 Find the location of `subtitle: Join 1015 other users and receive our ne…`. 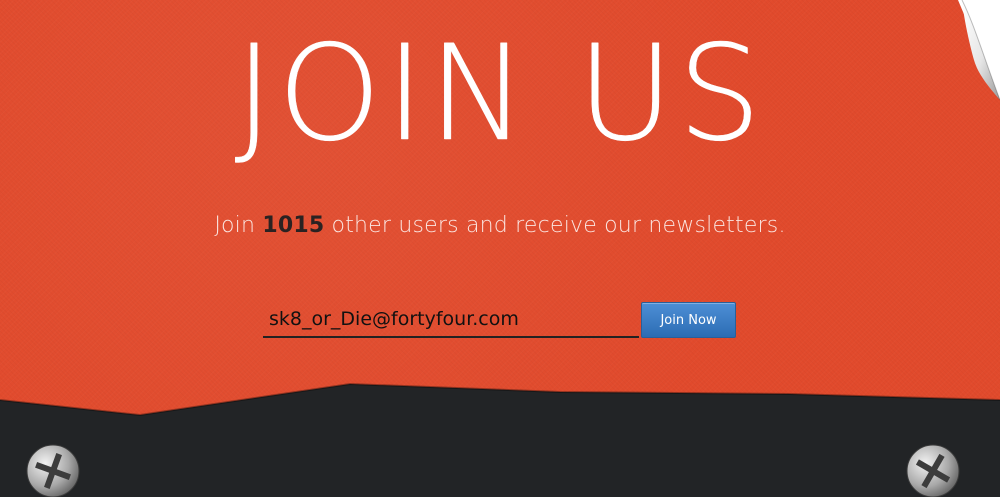

subtitle: Join 1015 other users and receive our ne… is located at coordinates (500, 225).